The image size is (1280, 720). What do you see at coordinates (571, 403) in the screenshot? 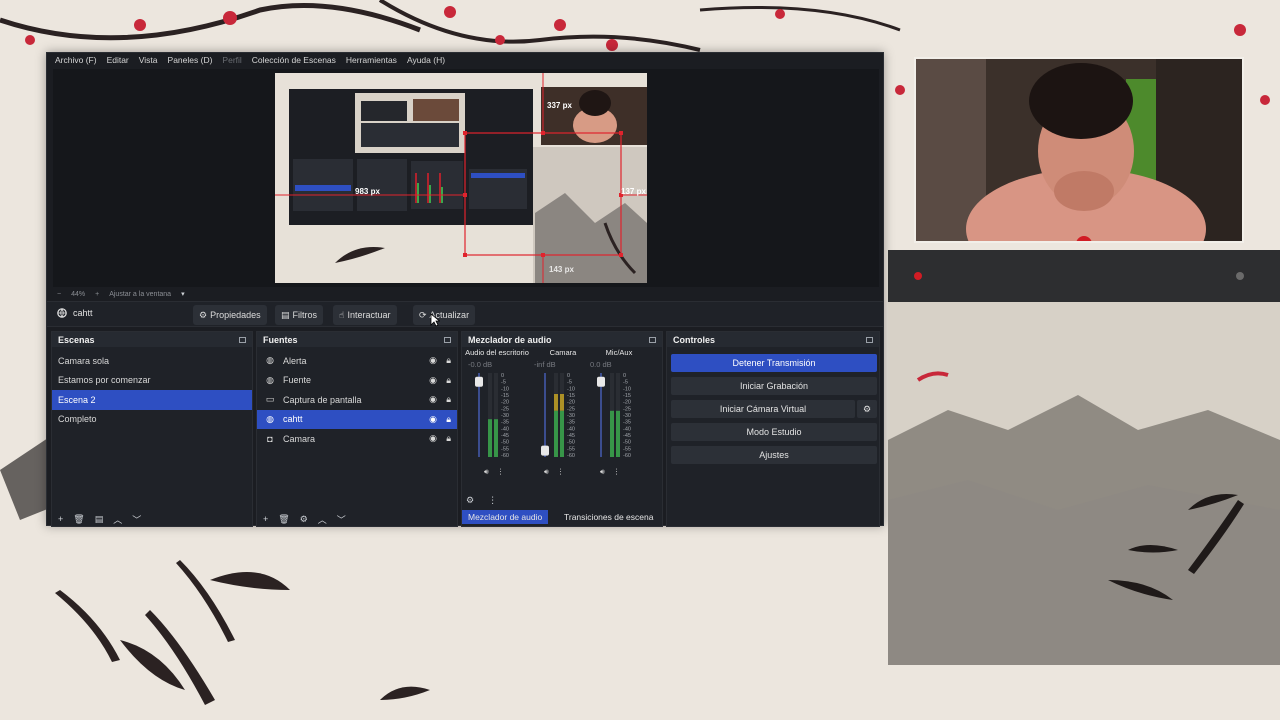
I see `meter-scale-label: -20` at bounding box center [571, 403].